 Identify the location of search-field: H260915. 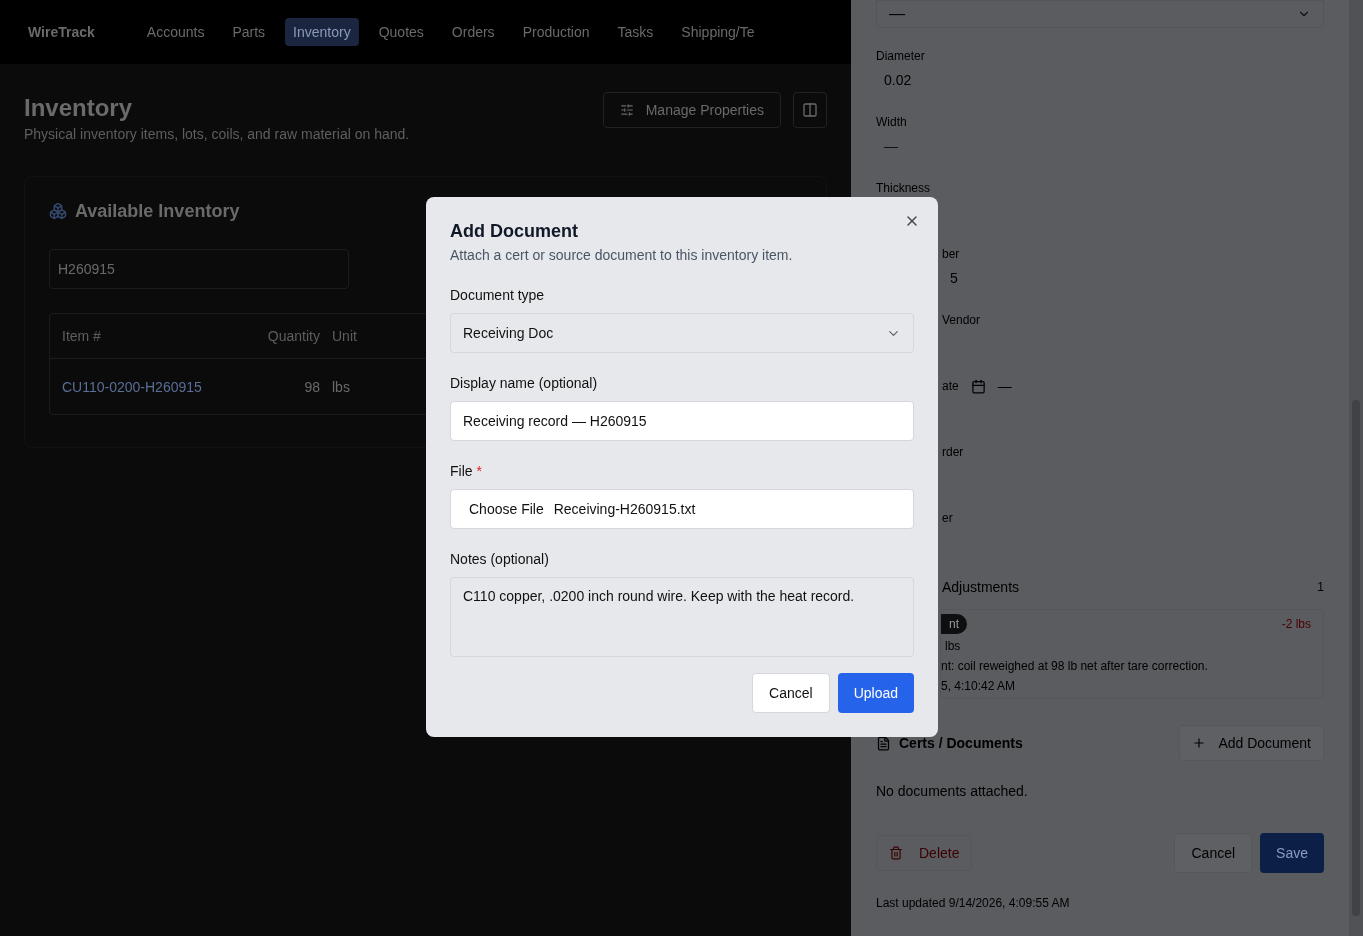
(199, 269).